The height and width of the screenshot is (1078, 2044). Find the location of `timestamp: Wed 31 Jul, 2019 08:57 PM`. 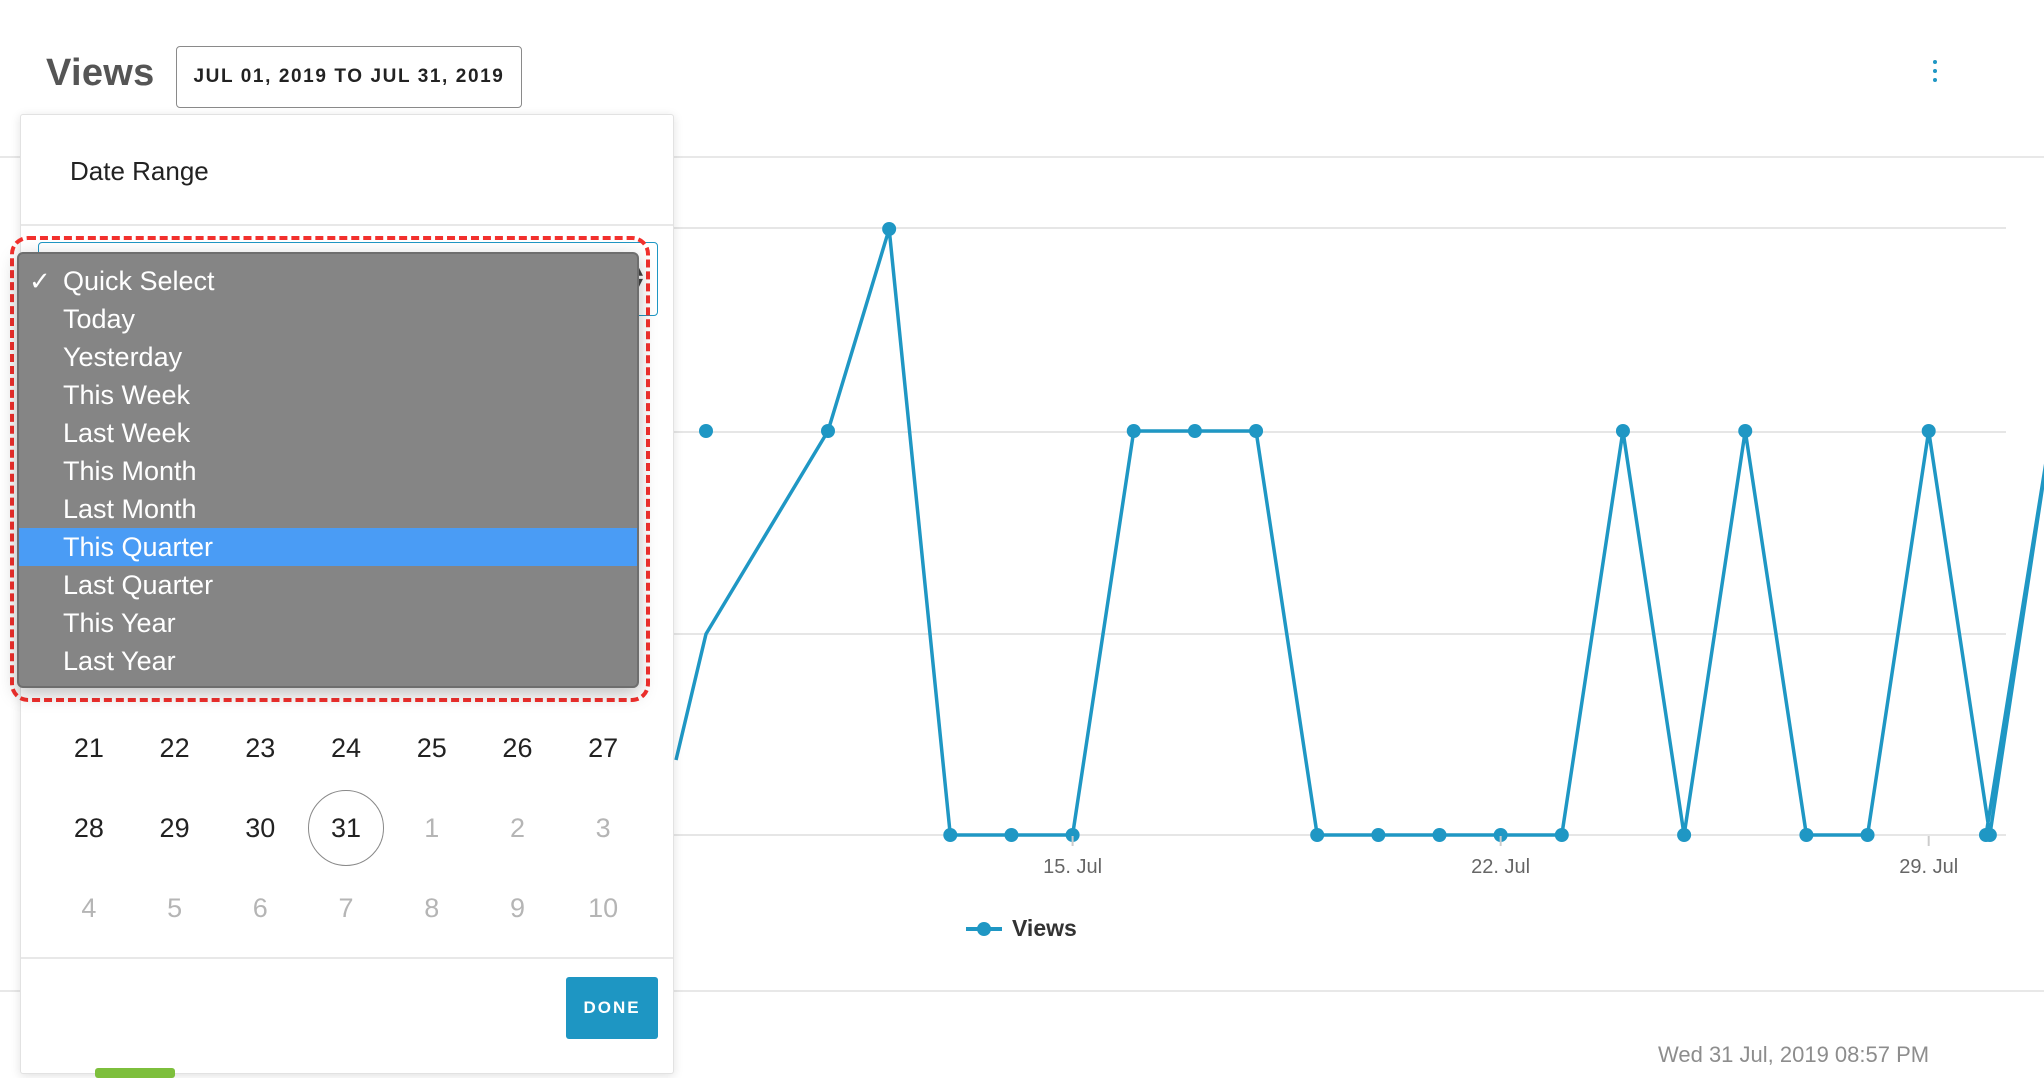

timestamp: Wed 31 Jul, 2019 08:57 PM is located at coordinates (1794, 1054).